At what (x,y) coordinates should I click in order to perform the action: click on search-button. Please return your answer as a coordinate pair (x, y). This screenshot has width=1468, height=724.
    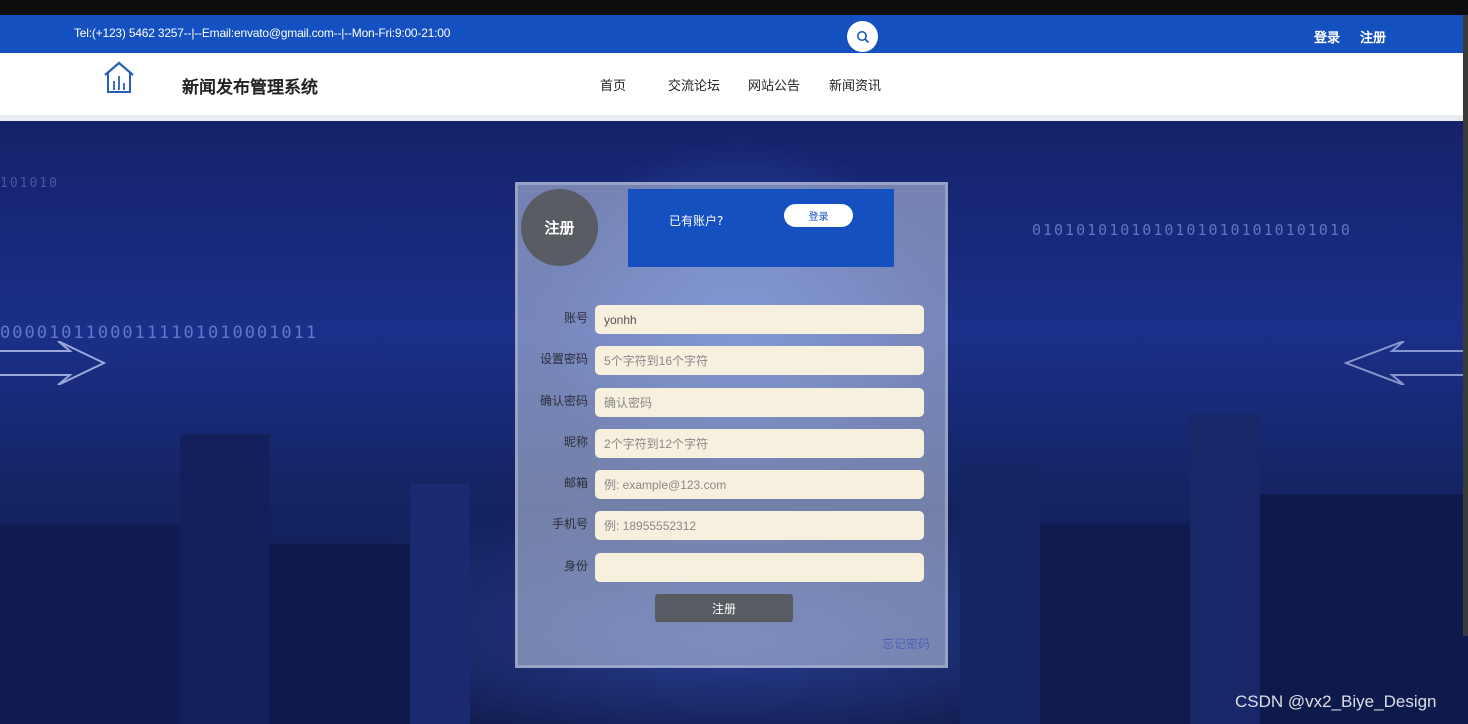
    Looking at the image, I should click on (862, 36).